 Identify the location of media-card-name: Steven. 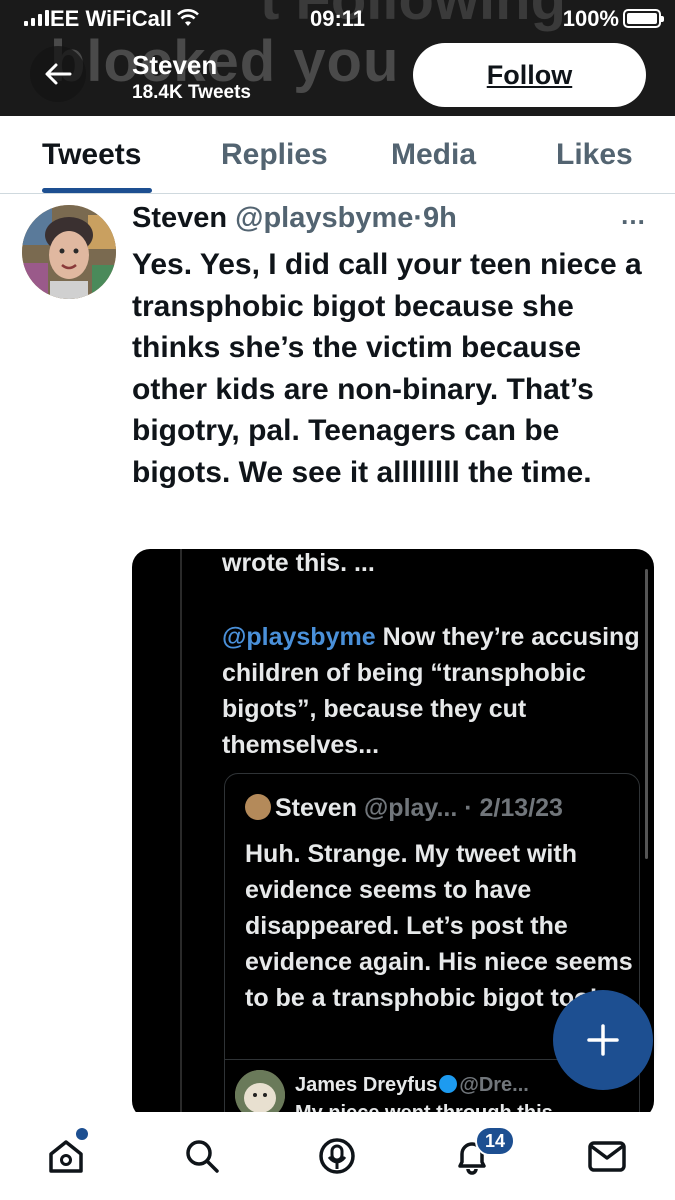
(316, 808).